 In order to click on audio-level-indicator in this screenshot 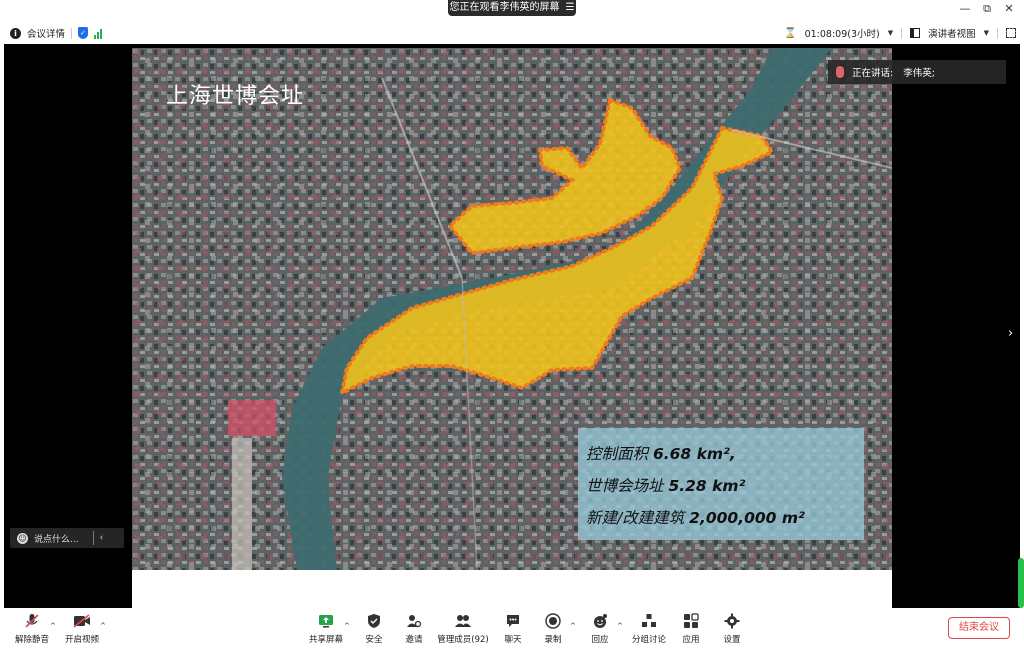, I will do `click(1021, 583)`.